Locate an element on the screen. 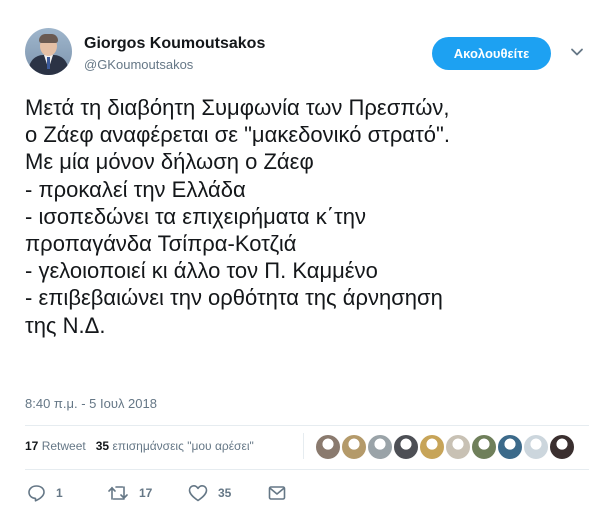  retweet-stat: 17 Retweet is located at coordinates (55, 446).